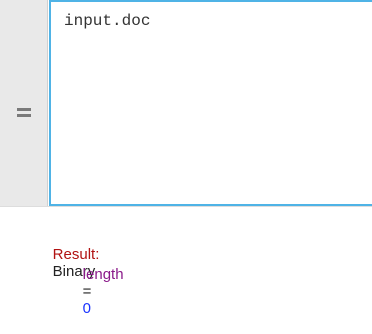 The width and height of the screenshot is (372, 334). I want to click on editor-gutter, so click(24, 103).